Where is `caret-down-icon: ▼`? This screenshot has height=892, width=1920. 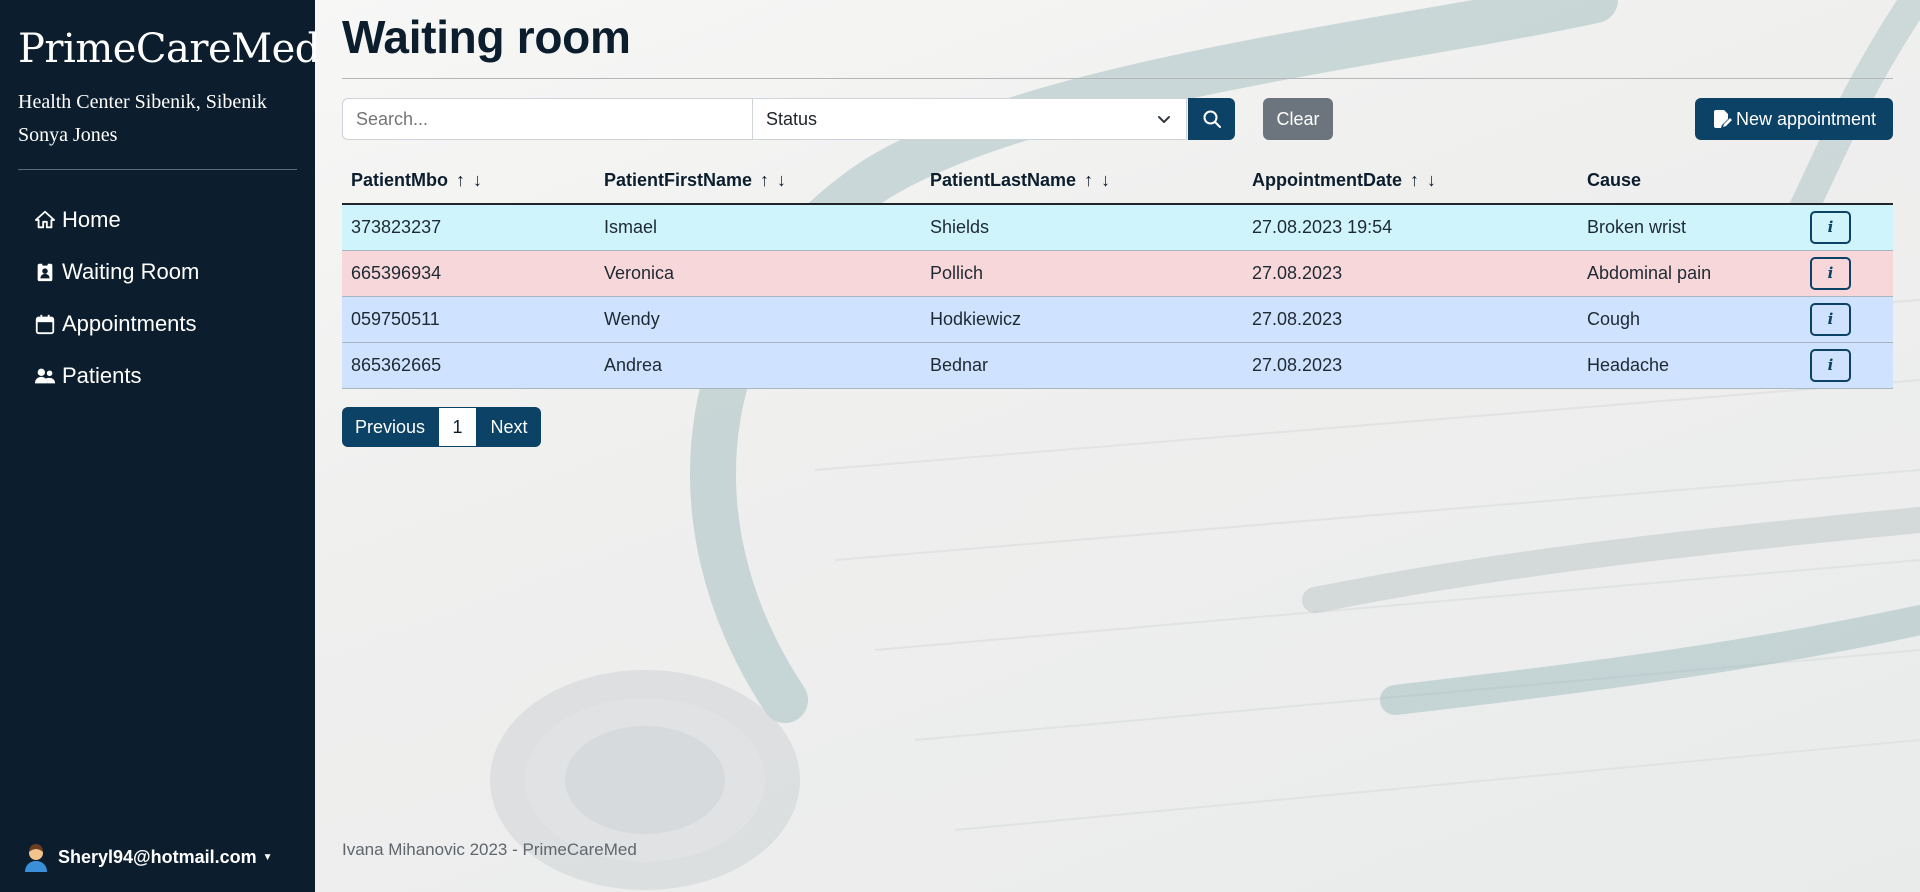
caret-down-icon: ▼ is located at coordinates (267, 857).